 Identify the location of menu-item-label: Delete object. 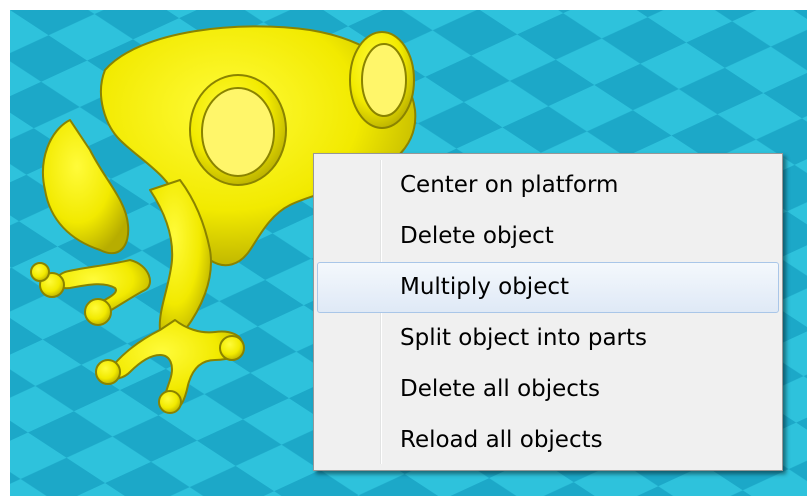
(477, 236).